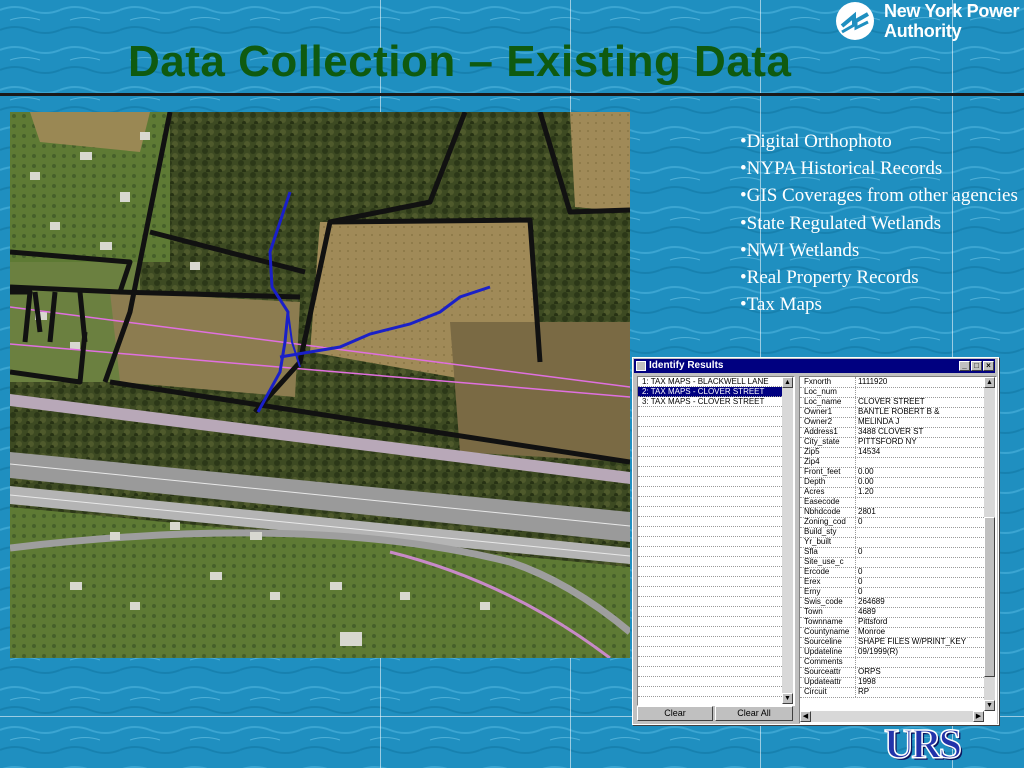 This screenshot has height=768, width=1024. I want to click on attribute-field: Build_sty, so click(820, 531).